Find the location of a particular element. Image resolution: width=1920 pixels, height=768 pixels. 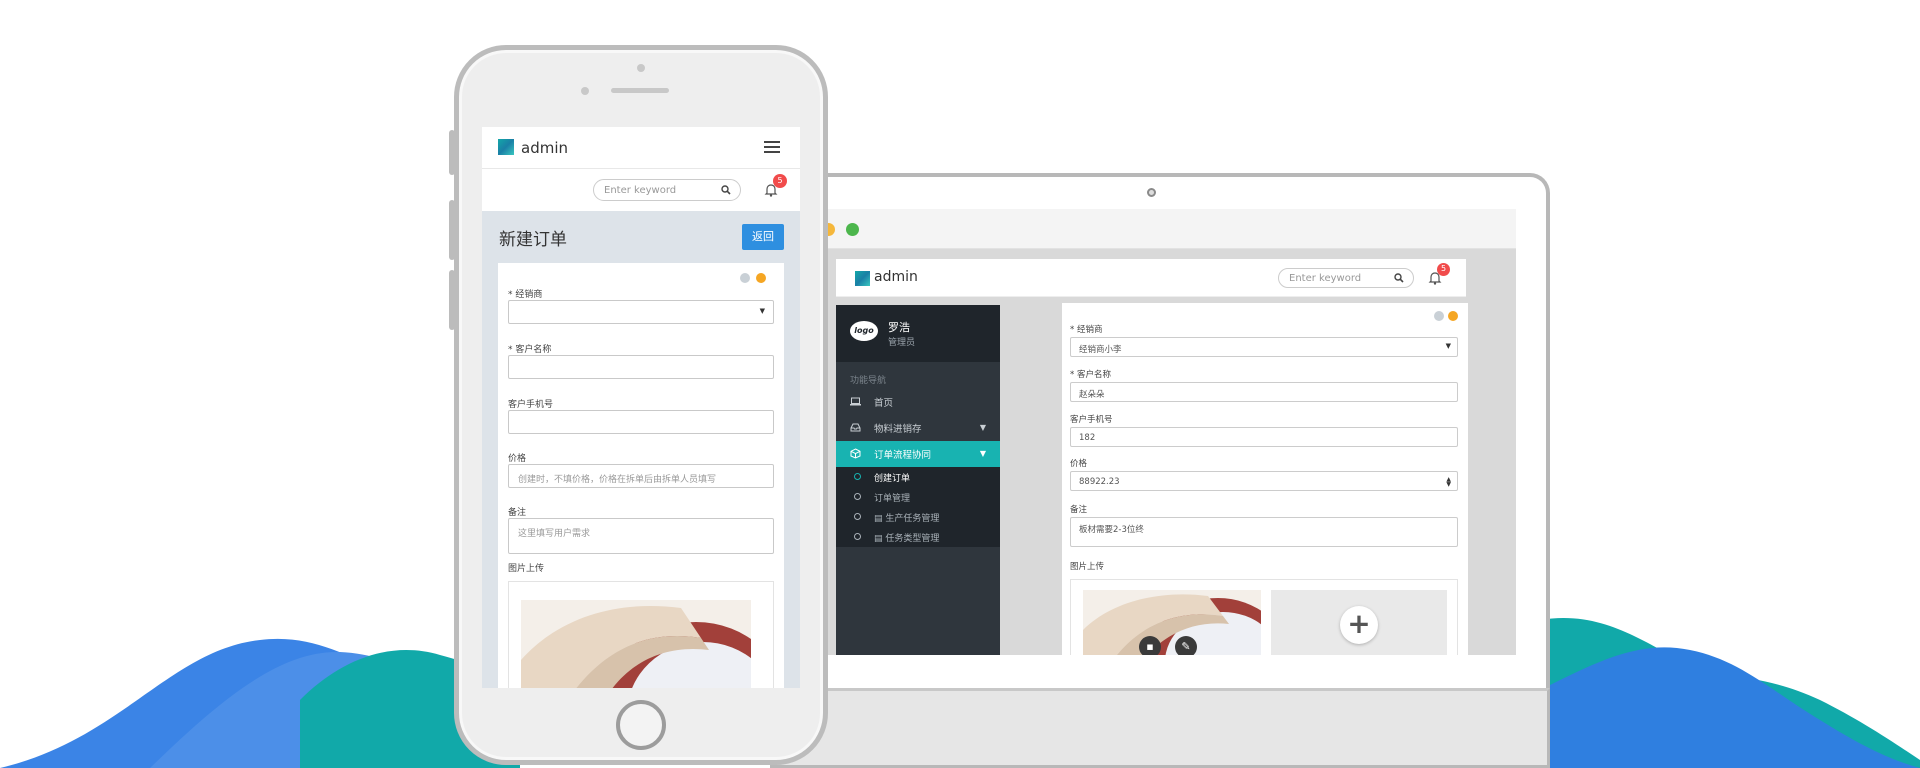

phone-camera is located at coordinates (641, 68).